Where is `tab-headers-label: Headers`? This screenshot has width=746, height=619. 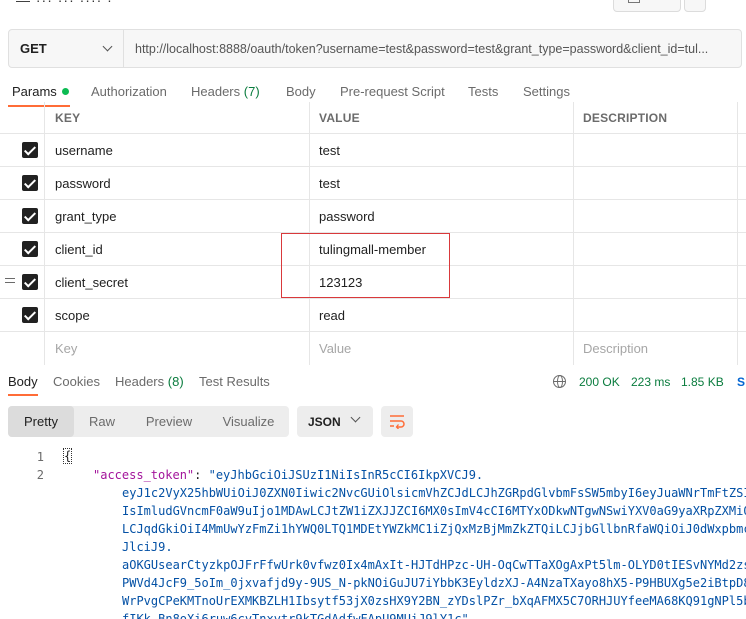 tab-headers-label: Headers is located at coordinates (216, 91).